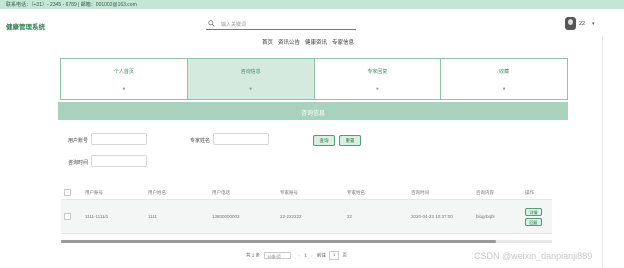 The width and height of the screenshot is (624, 268). I want to click on card-consult-info: 咨询信息 ●, so click(251, 79).